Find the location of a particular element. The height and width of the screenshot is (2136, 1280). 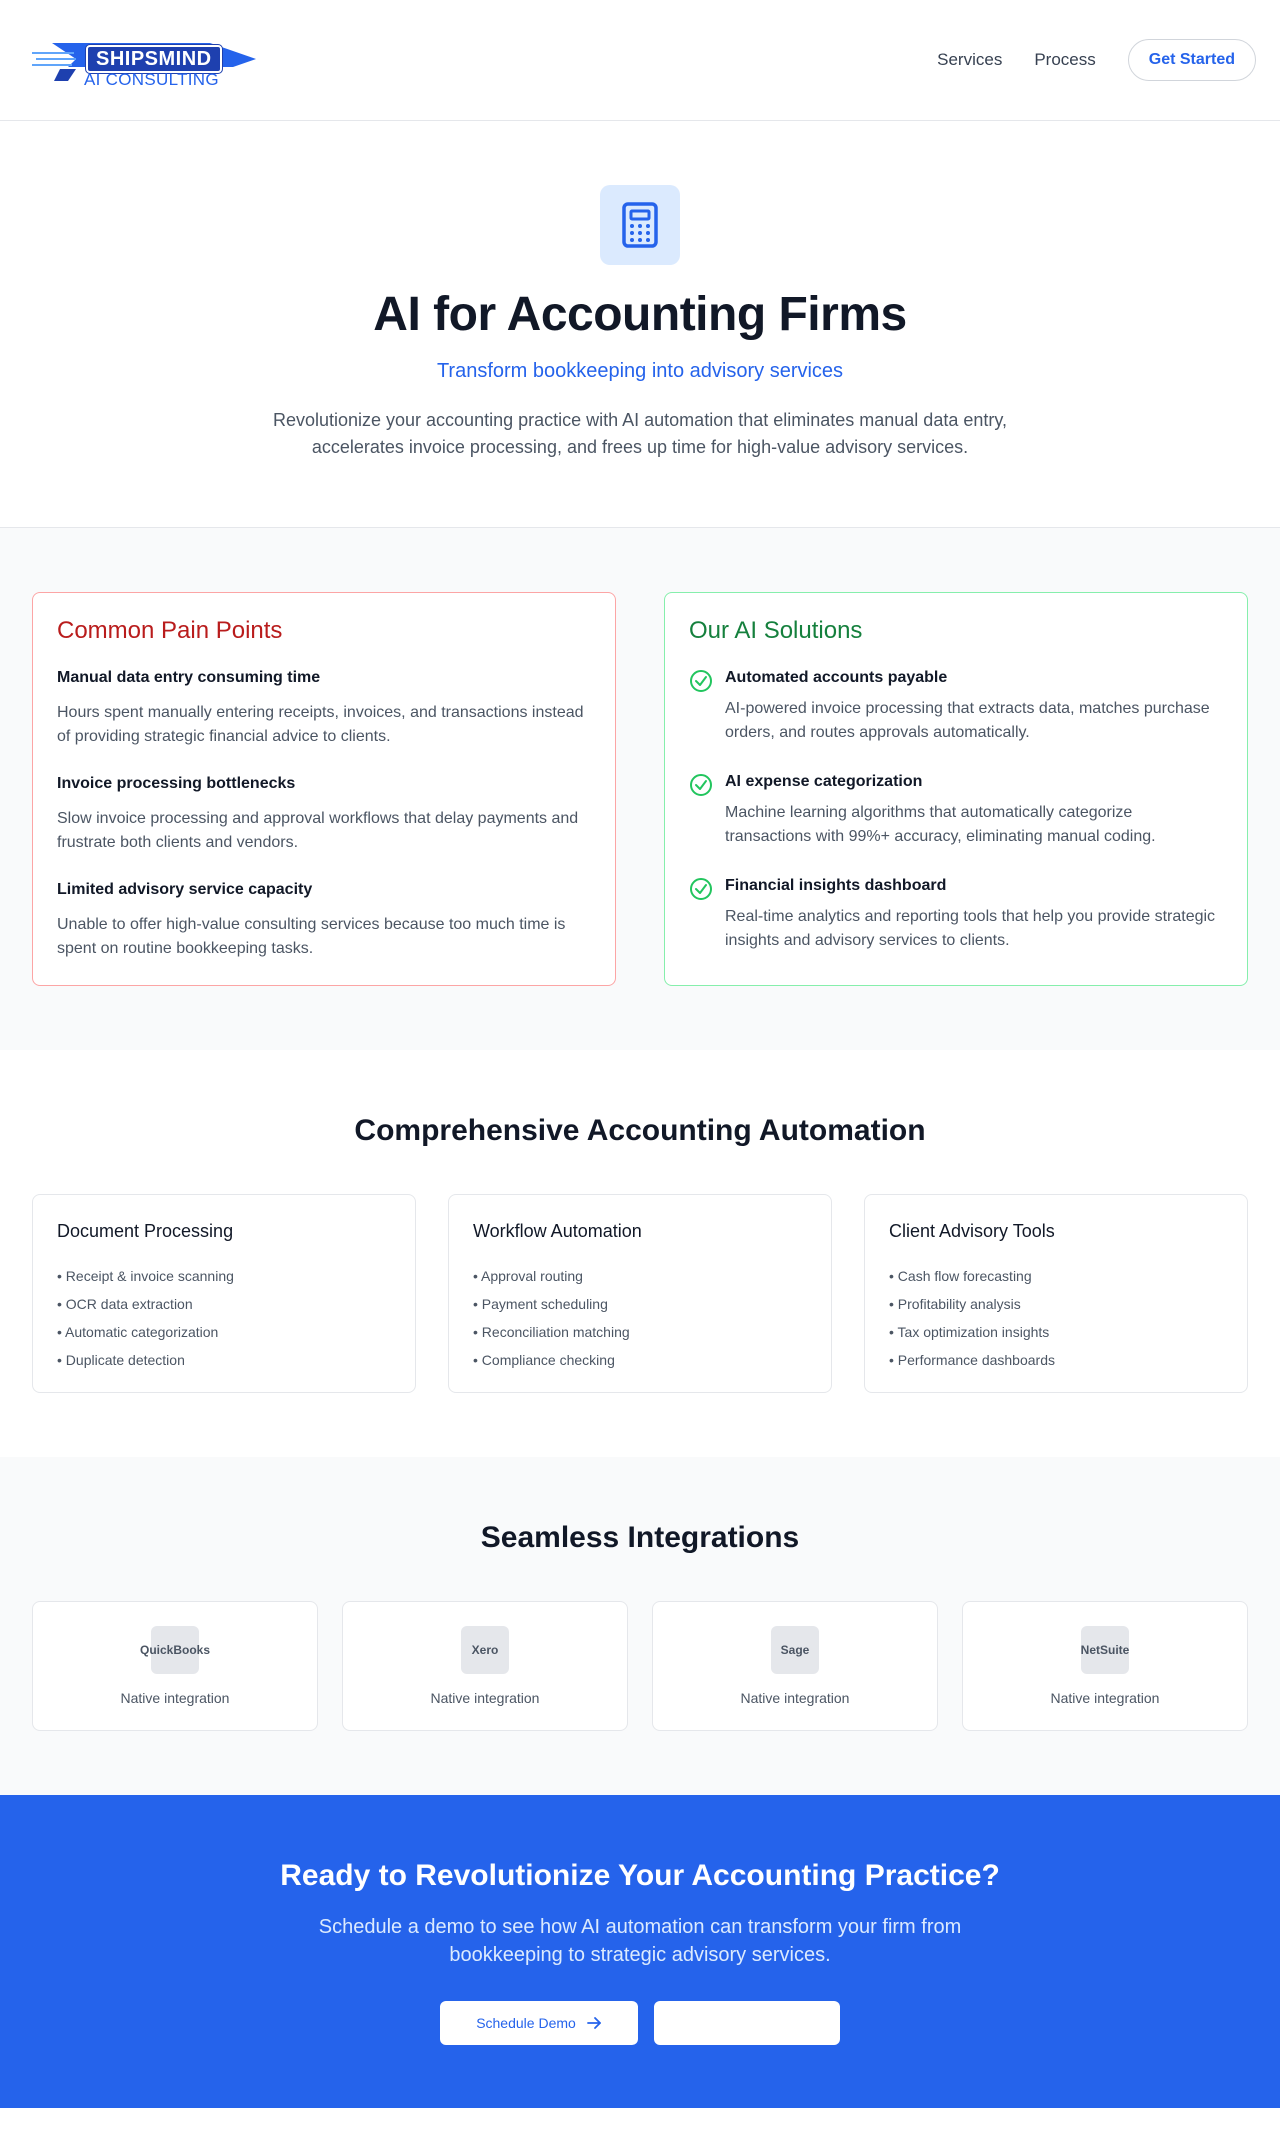

list-item: • Performance dashboards is located at coordinates (972, 1359).